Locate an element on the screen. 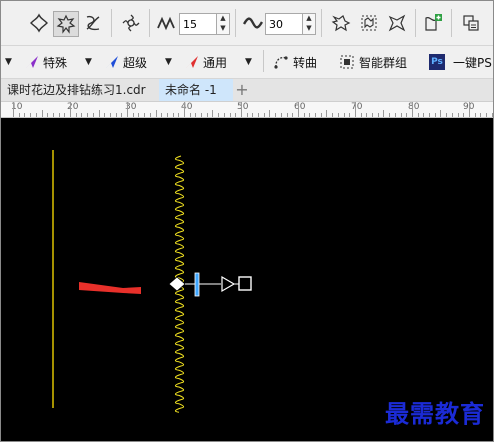 The image size is (494, 442). document-tabs: 课时花边及排钻练习1.cdr 未命名 -1 + is located at coordinates (247, 90).